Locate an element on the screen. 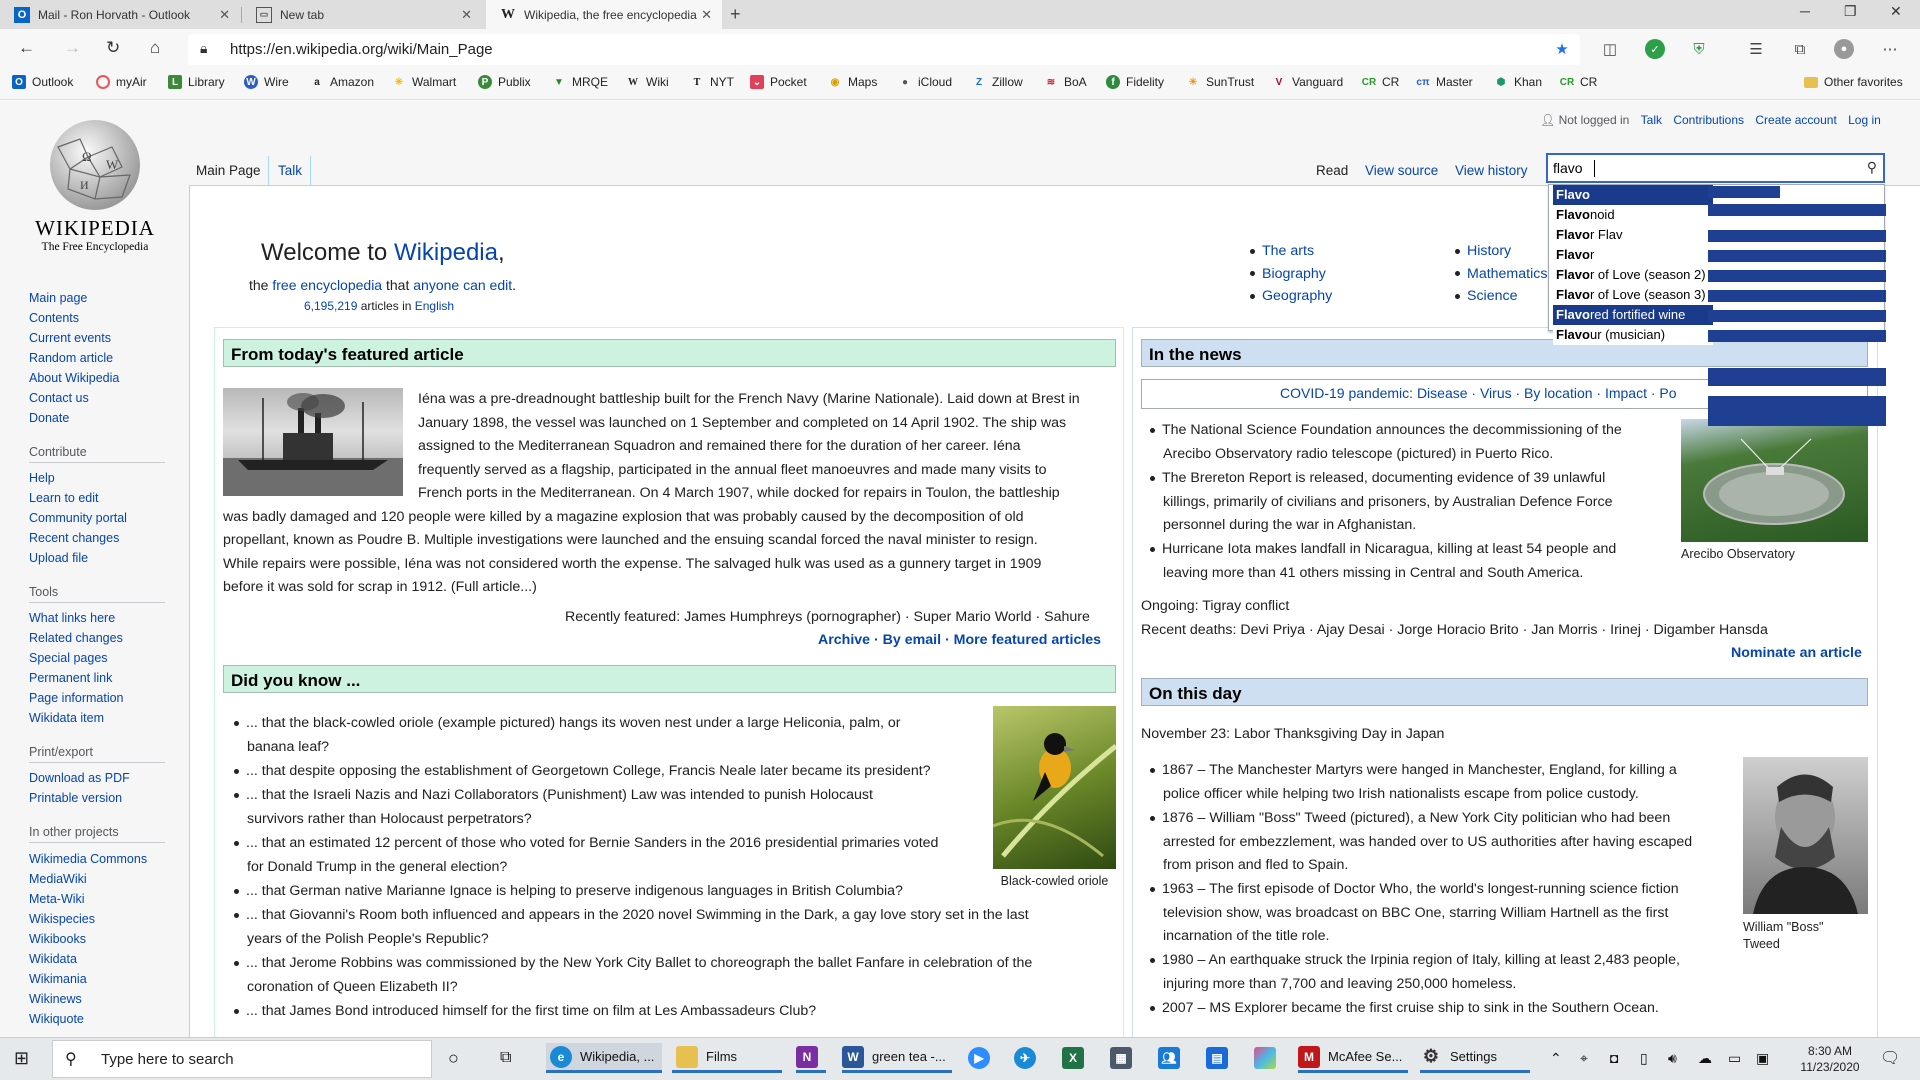  sidebar-wikidata: Wikidata is located at coordinates (53, 959).